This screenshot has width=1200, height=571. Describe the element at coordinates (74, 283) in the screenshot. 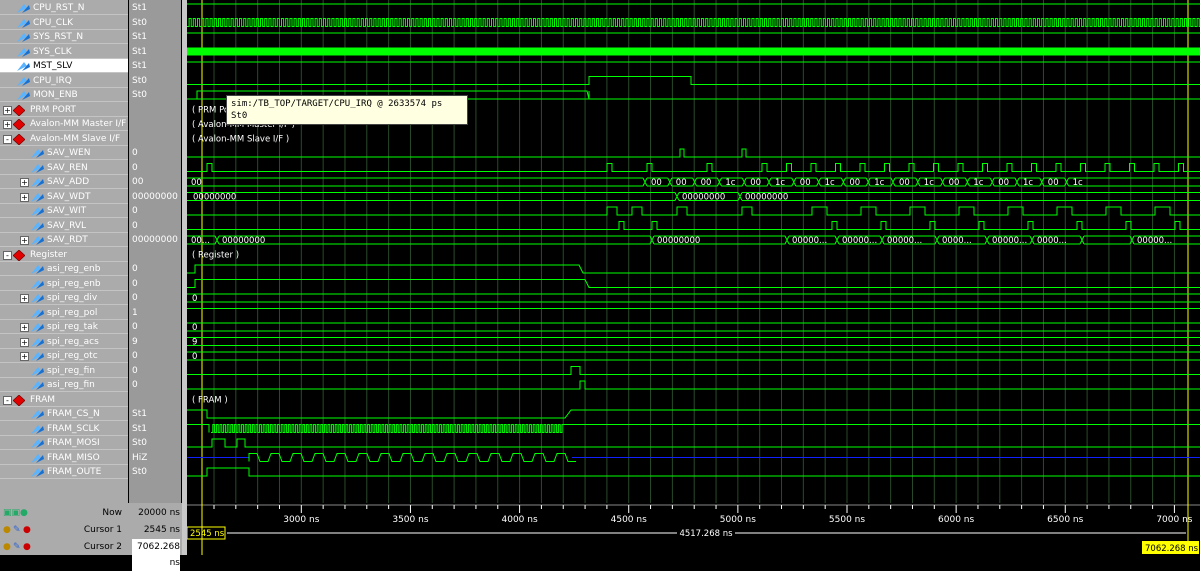

I see `signal-name: spi_reg_enb` at that location.